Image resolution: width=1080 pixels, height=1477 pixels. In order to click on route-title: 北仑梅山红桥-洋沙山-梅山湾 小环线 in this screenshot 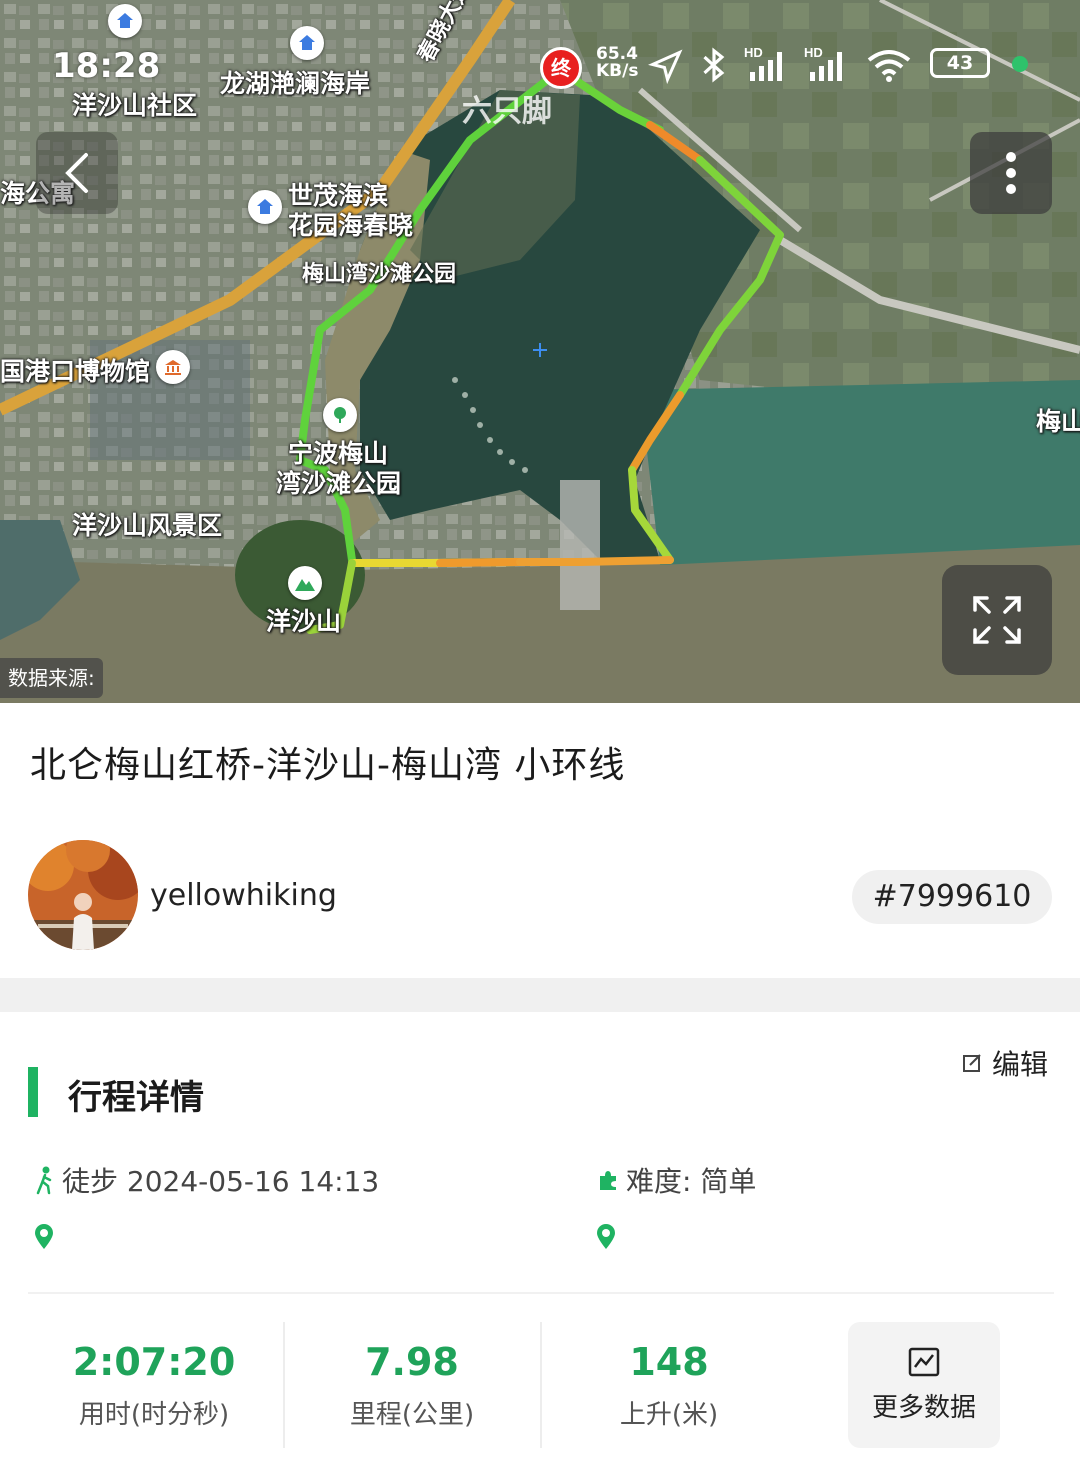, I will do `click(328, 765)`.